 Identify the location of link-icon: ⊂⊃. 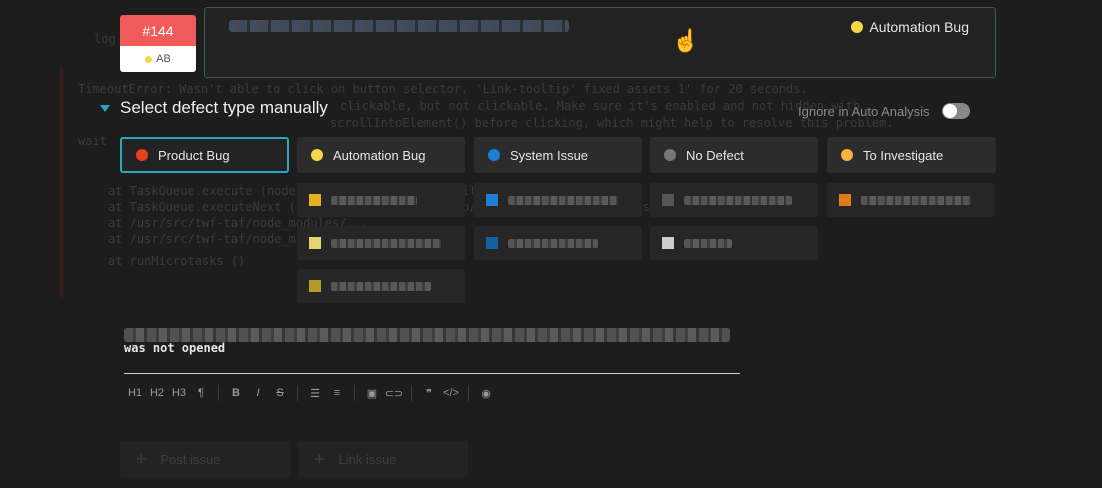
(394, 393).